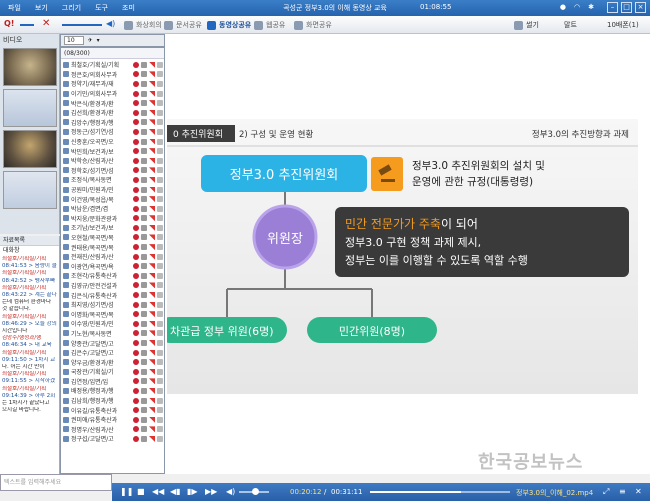 Image resolution: width=650 pixels, height=501 pixels. I want to click on toolbar-button-zoom: 10배폰(1), so click(623, 25).